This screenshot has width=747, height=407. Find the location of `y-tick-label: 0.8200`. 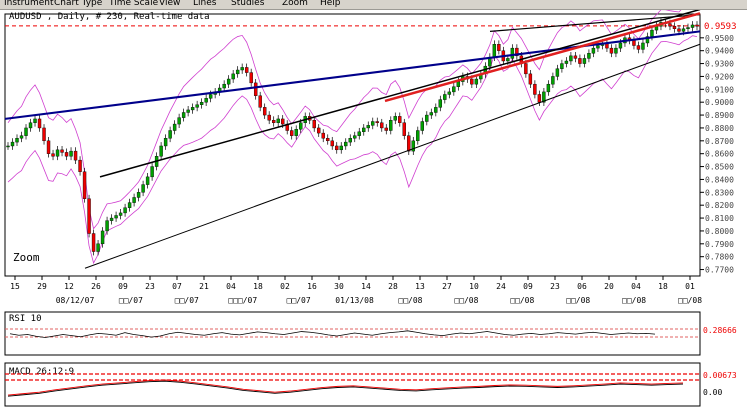

y-tick-label: 0.8200 is located at coordinates (719, 205).